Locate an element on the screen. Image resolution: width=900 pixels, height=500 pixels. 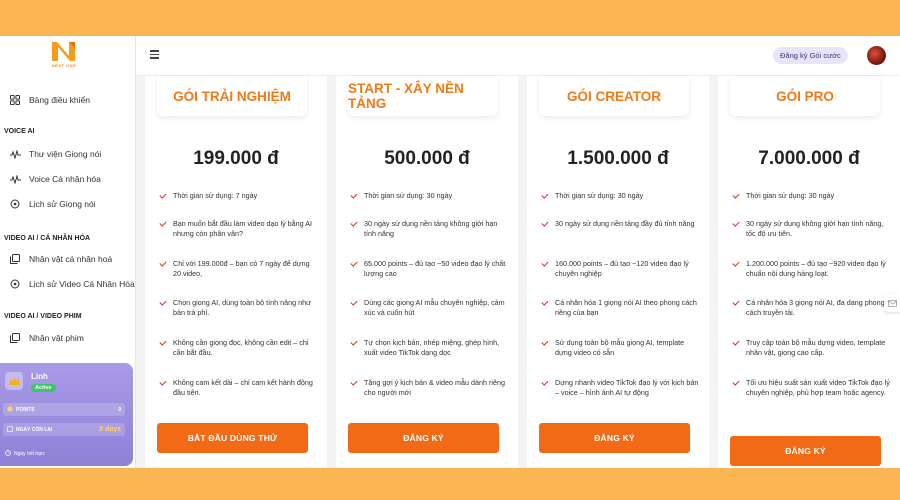
app-logo: NEXT ONE is located at coordinates (64, 58).